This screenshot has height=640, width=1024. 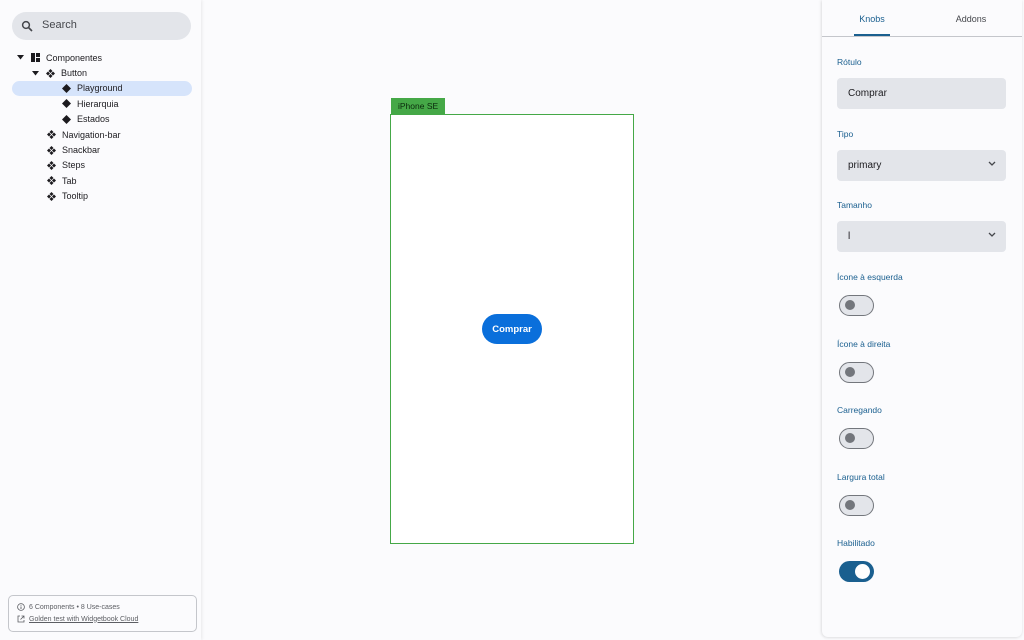 I want to click on stats-summary-text: 6 Components • 8 Use-cases, so click(x=74, y=607).